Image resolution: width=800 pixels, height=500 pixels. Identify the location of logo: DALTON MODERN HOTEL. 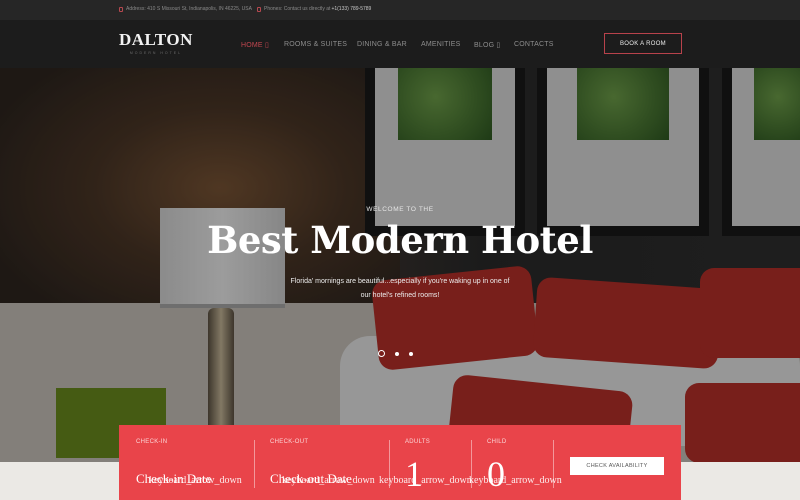
(156, 42).